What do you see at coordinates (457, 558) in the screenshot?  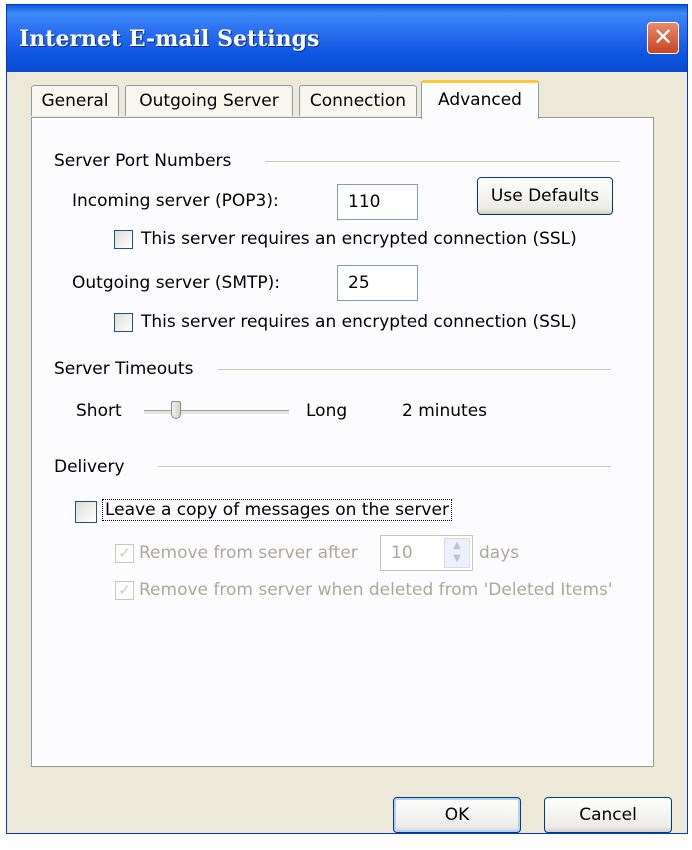 I see `spinner-down-icon: ▼` at bounding box center [457, 558].